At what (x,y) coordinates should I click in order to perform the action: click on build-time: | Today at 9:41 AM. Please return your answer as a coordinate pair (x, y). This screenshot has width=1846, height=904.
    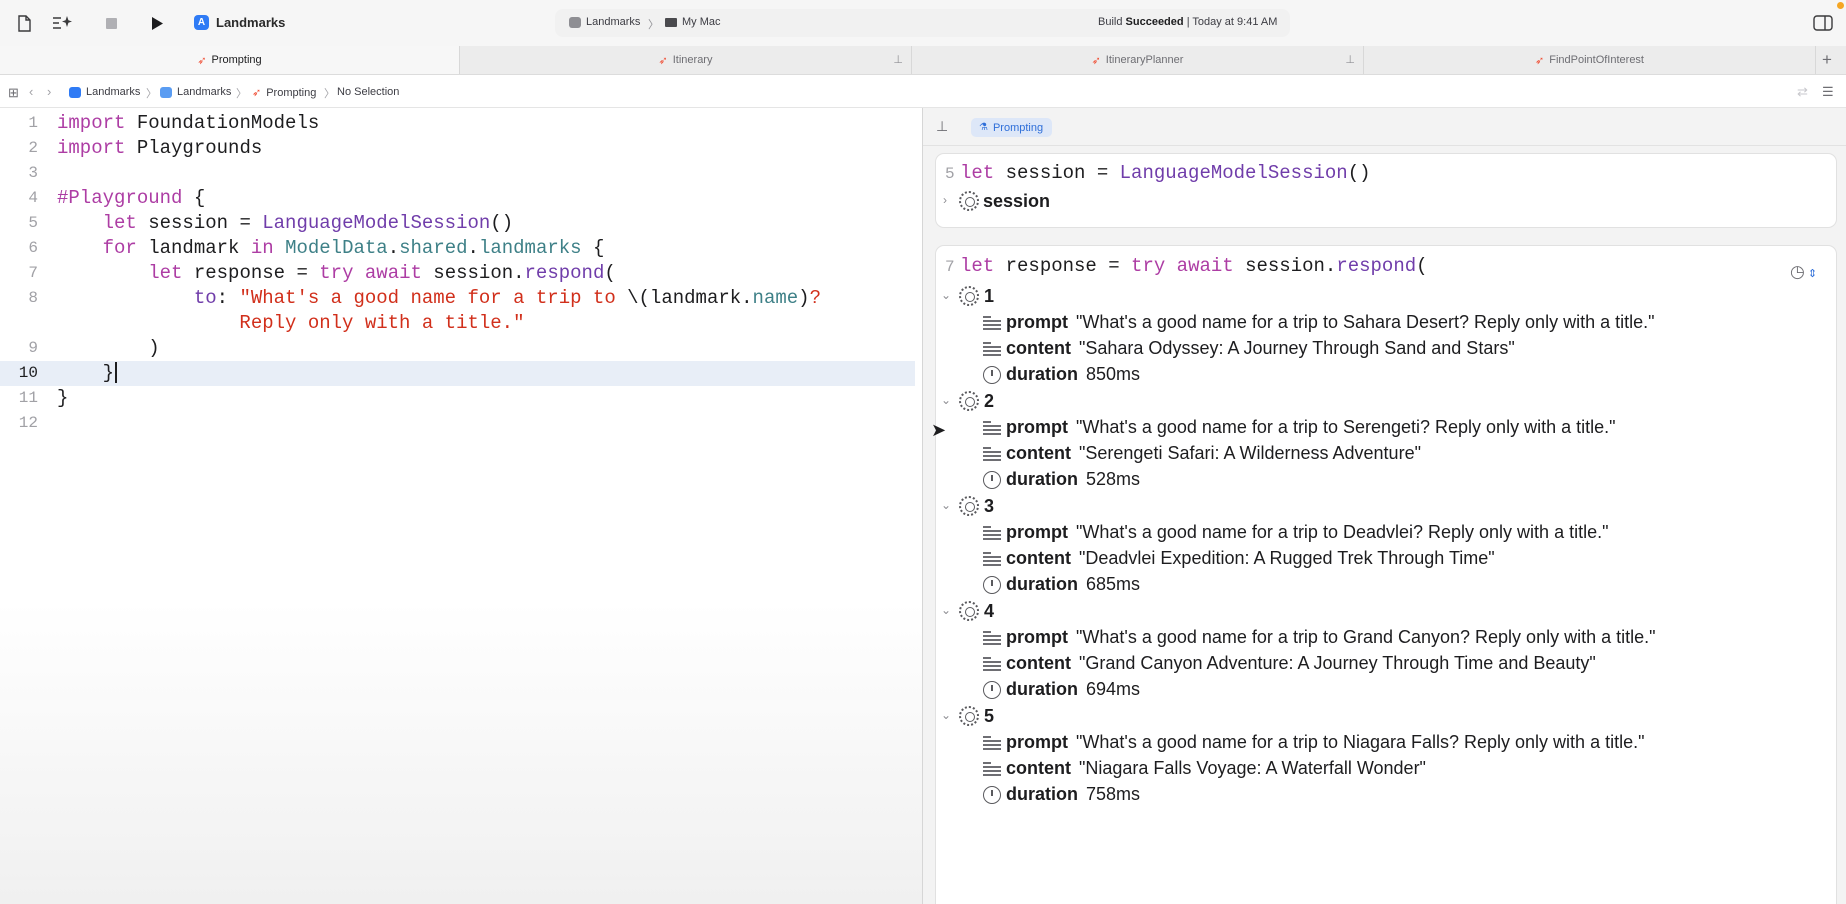
    Looking at the image, I should click on (1232, 22).